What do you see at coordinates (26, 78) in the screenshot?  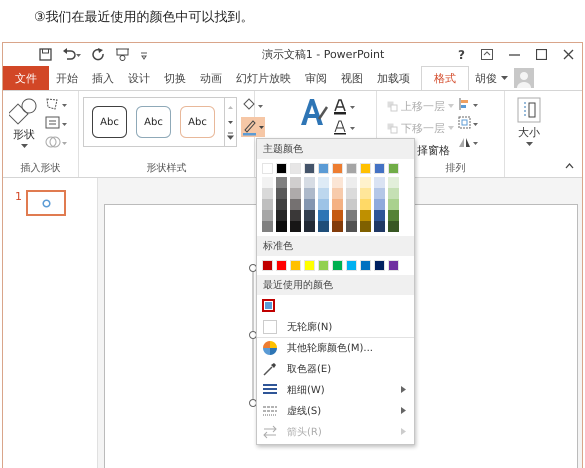 I see `file-tab: 文件` at bounding box center [26, 78].